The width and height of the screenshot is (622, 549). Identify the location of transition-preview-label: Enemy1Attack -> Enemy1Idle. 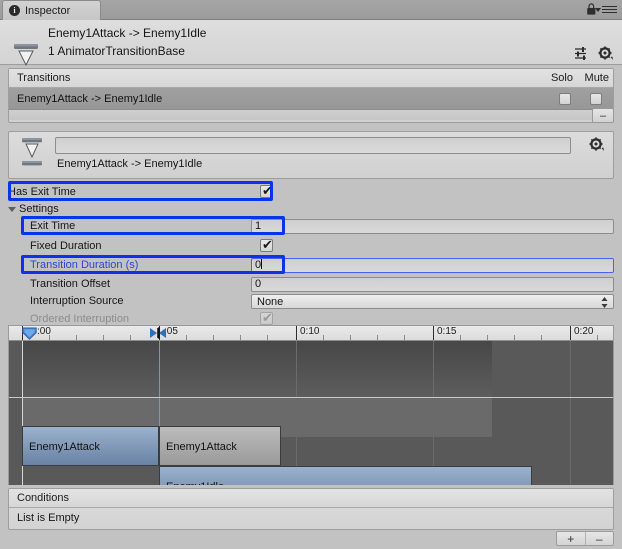
(130, 164).